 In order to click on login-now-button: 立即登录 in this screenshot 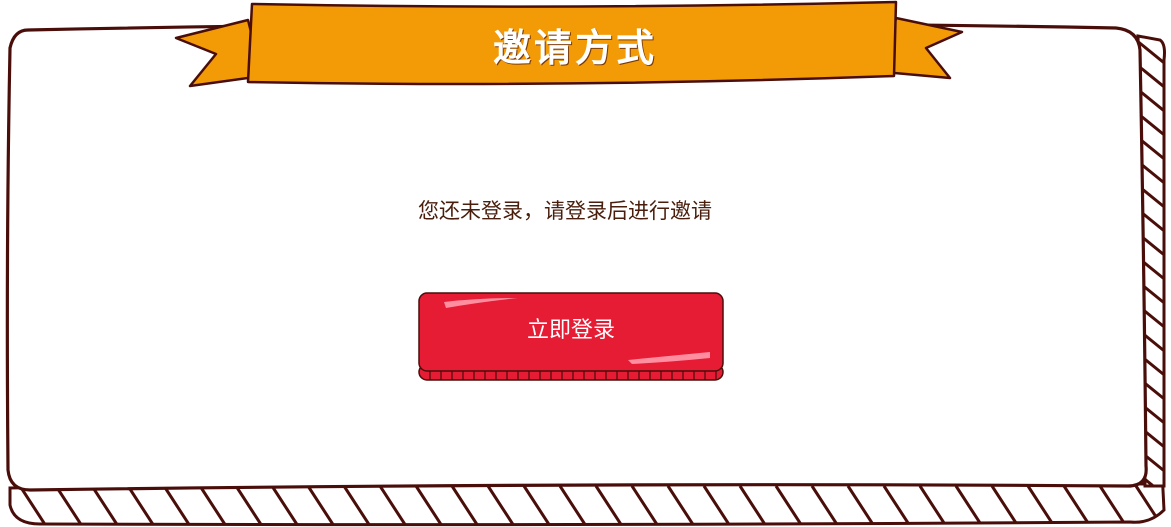, I will do `click(571, 337)`.